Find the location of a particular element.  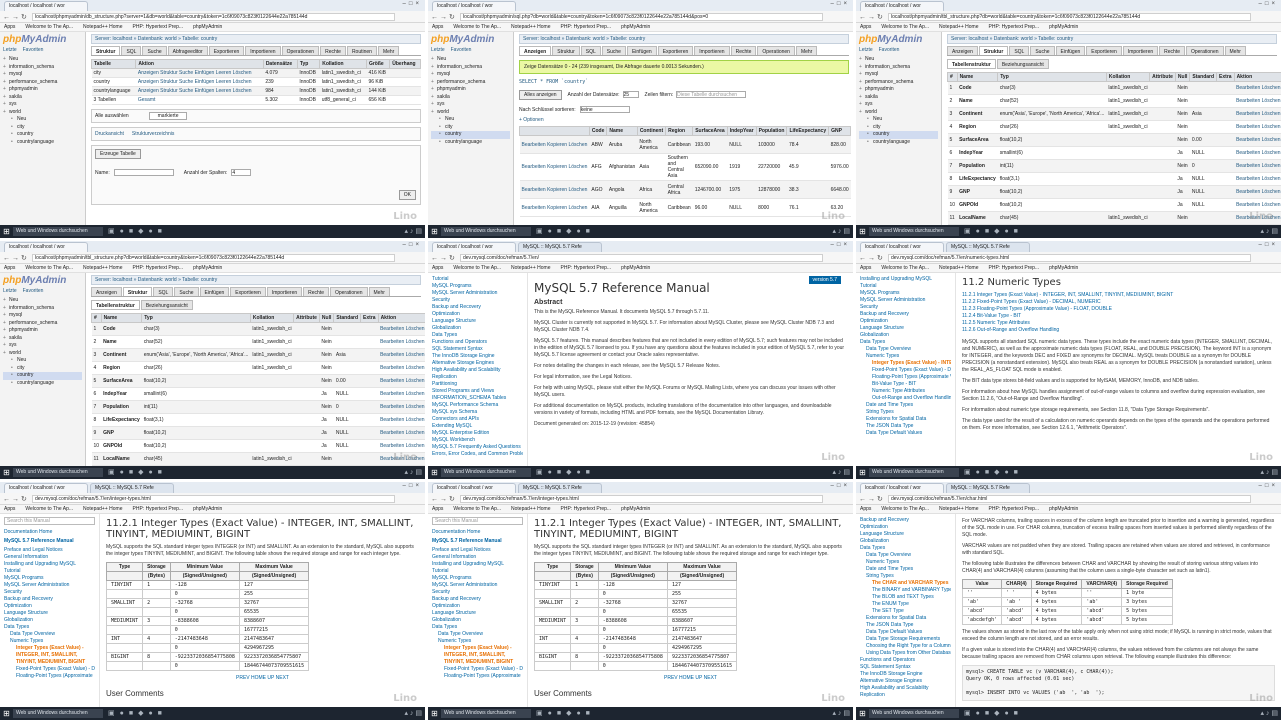

system-tray-icons: ▴ ♪ ▤ is located at coordinates (413, 713).